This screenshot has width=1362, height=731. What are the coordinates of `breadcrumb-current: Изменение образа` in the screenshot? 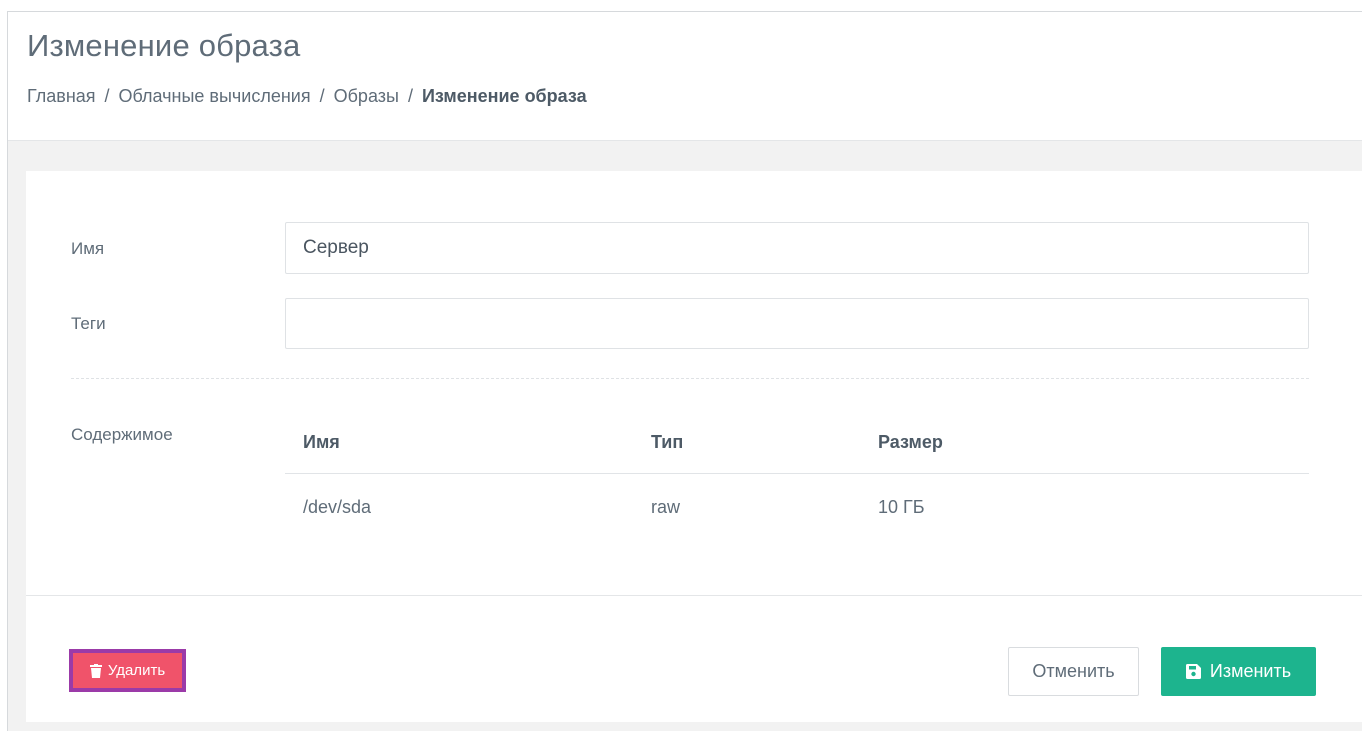 It's located at (504, 96).